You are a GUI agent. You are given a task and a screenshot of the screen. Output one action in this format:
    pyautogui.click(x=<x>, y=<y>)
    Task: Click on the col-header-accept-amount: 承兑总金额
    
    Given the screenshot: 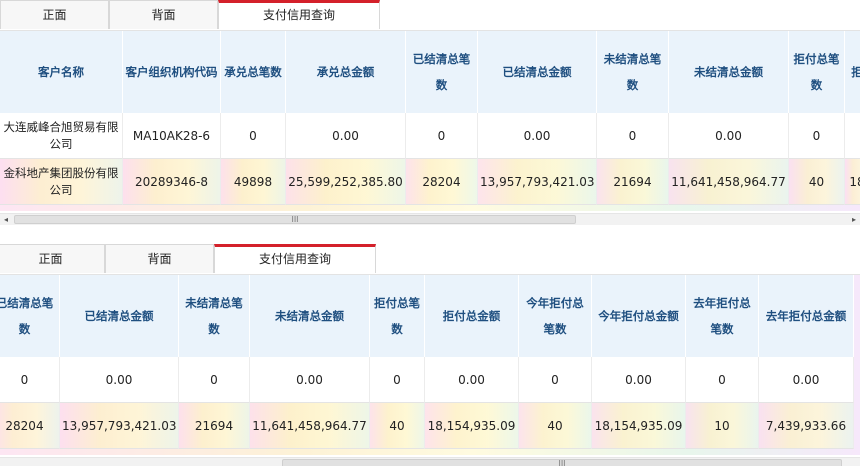 What is the action you would take?
    pyautogui.click(x=346, y=72)
    